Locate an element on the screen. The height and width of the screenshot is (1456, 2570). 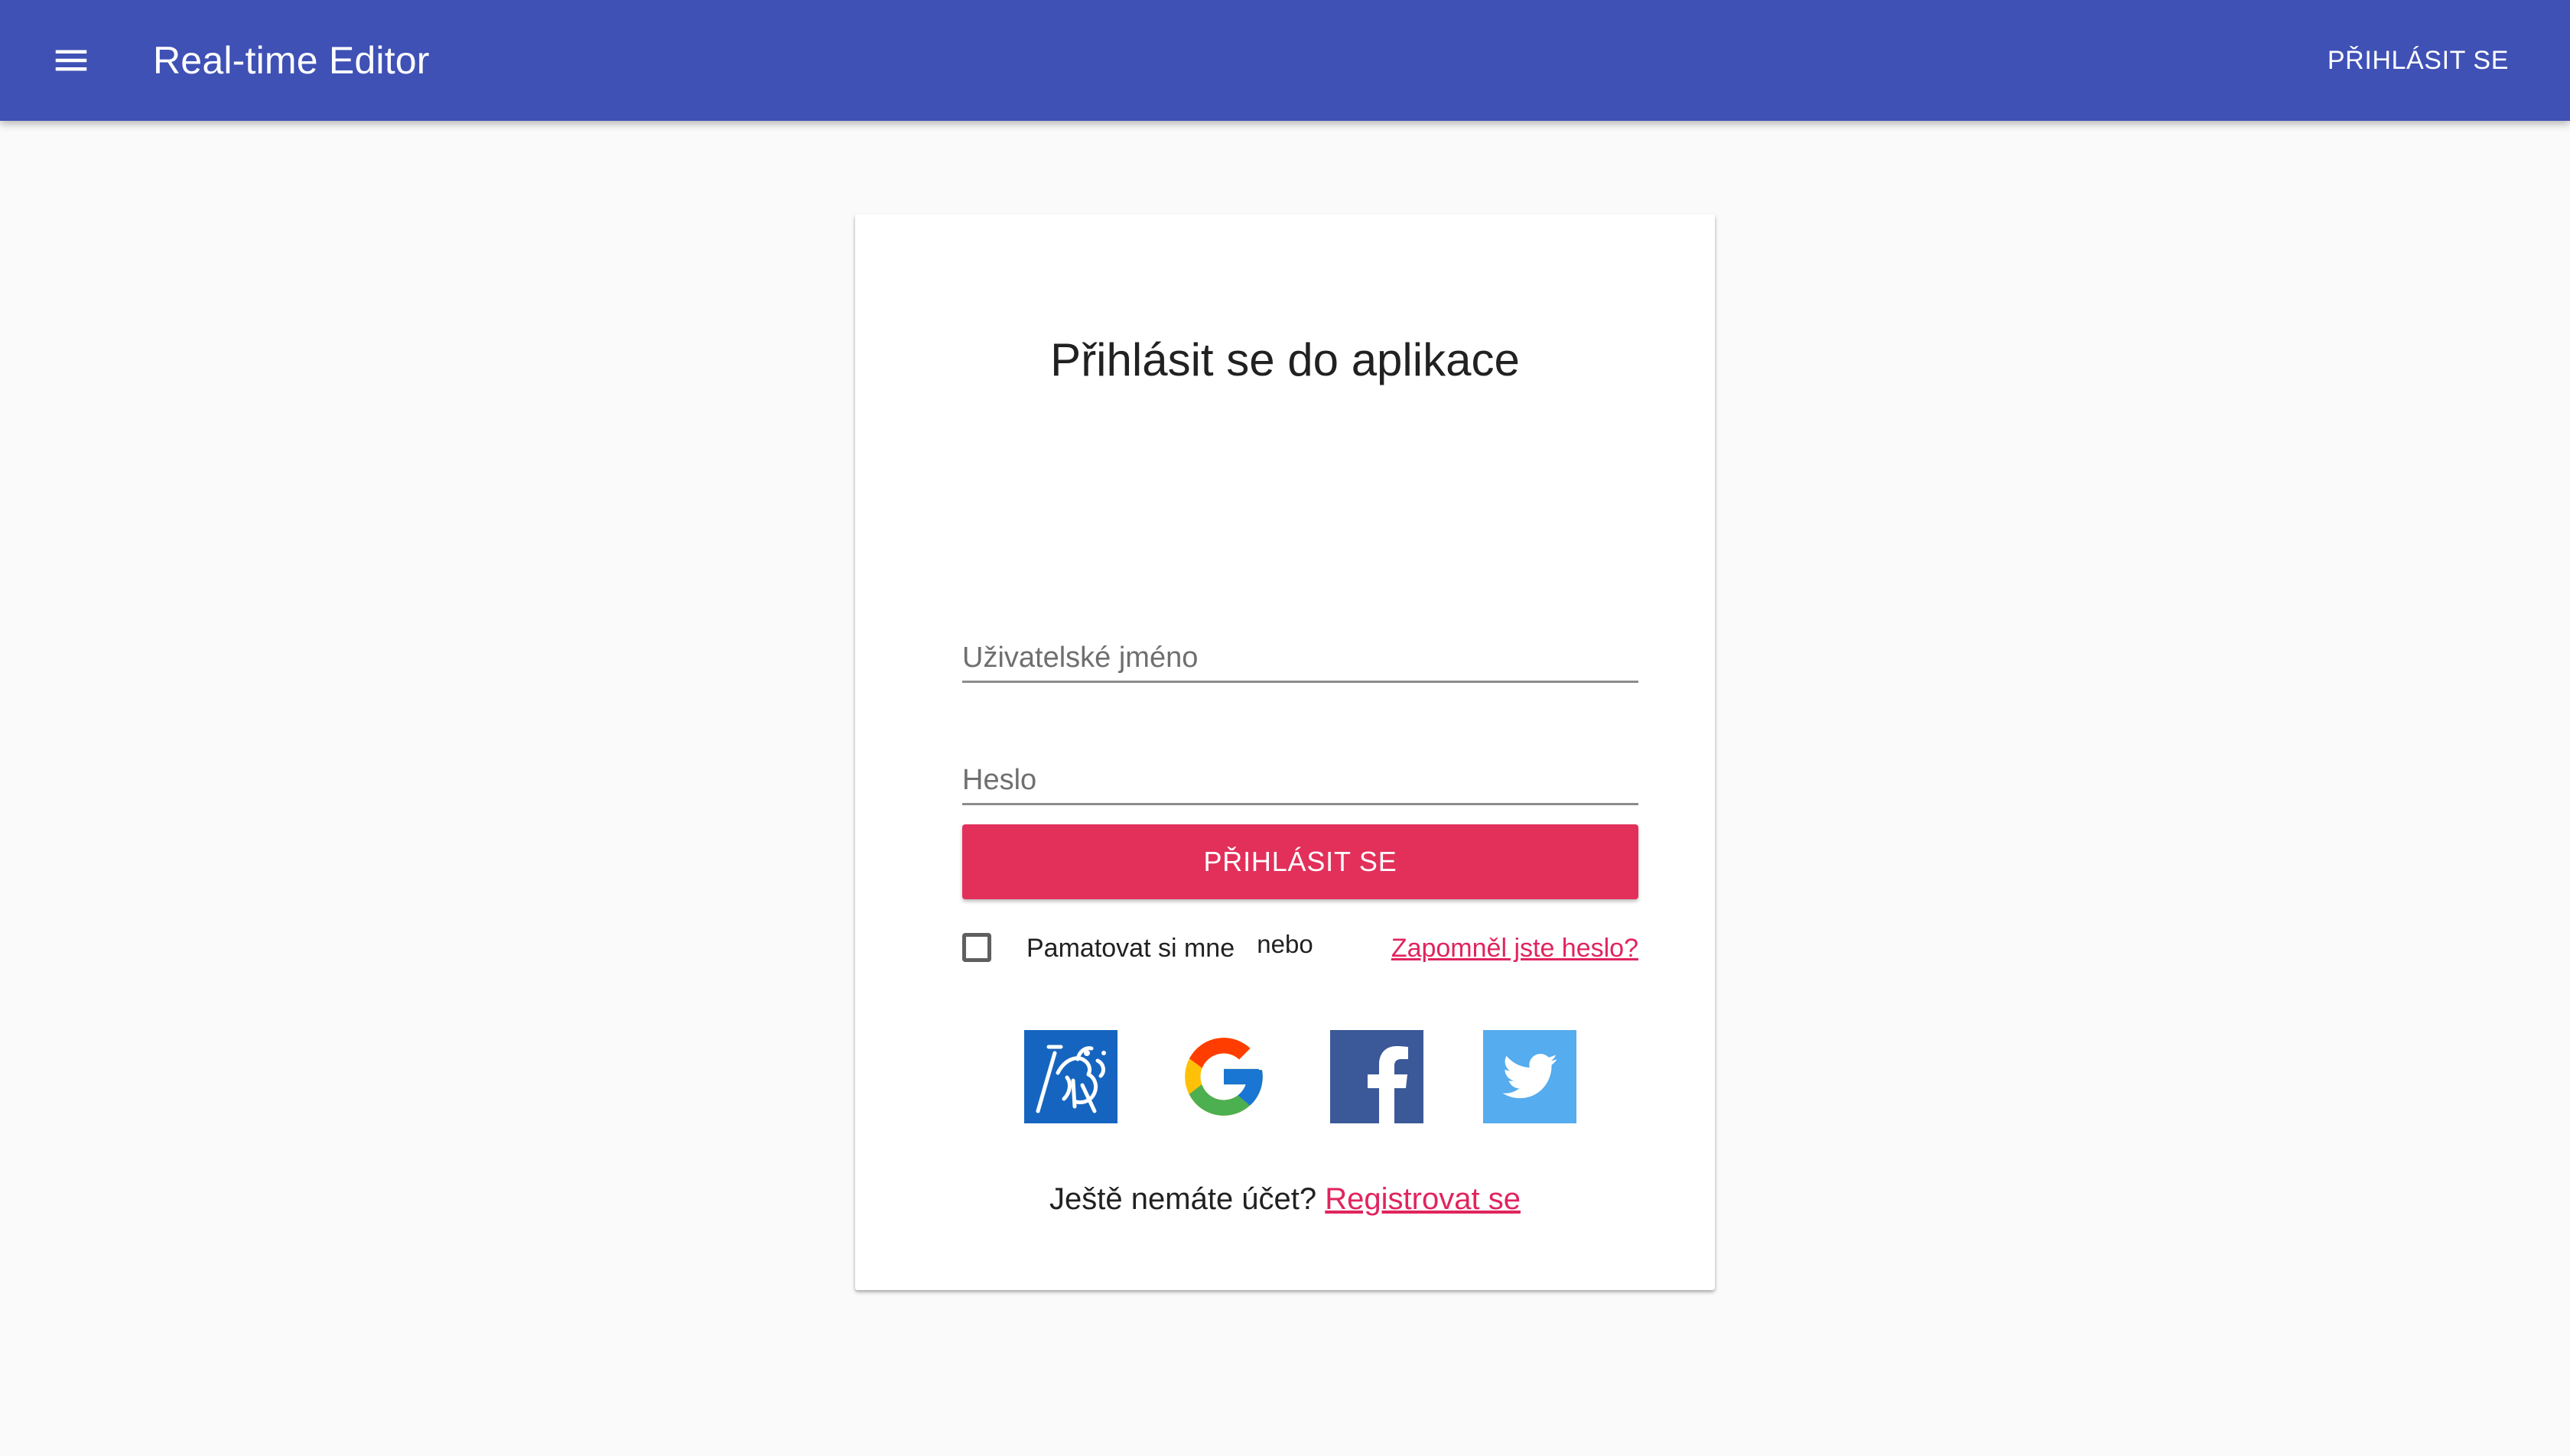
cvut-login-button is located at coordinates (1070, 1076).